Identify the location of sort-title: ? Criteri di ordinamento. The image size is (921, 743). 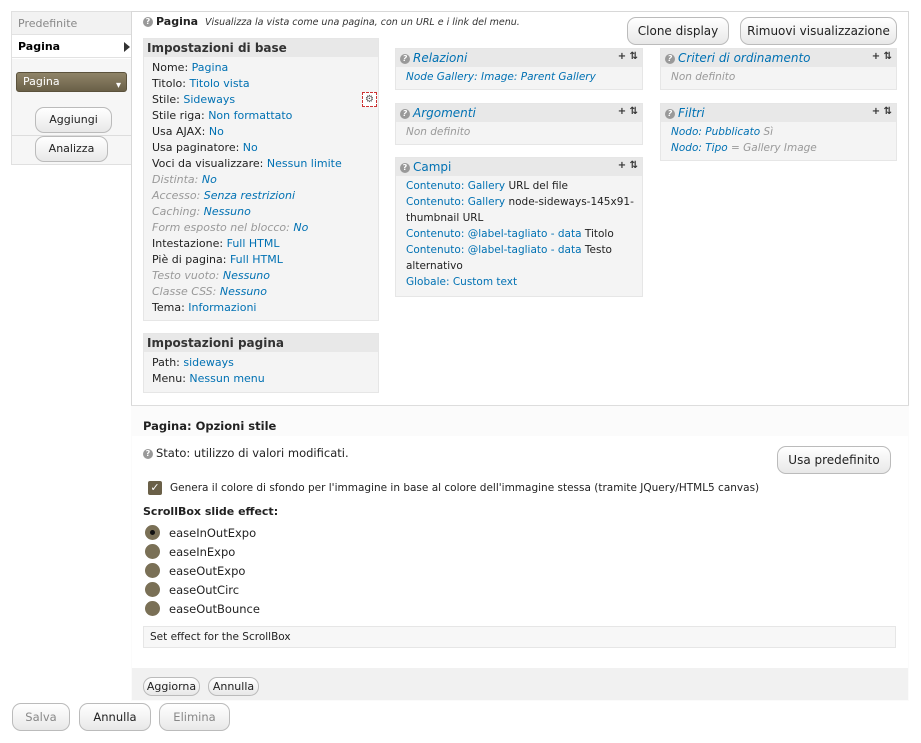
(738, 58).